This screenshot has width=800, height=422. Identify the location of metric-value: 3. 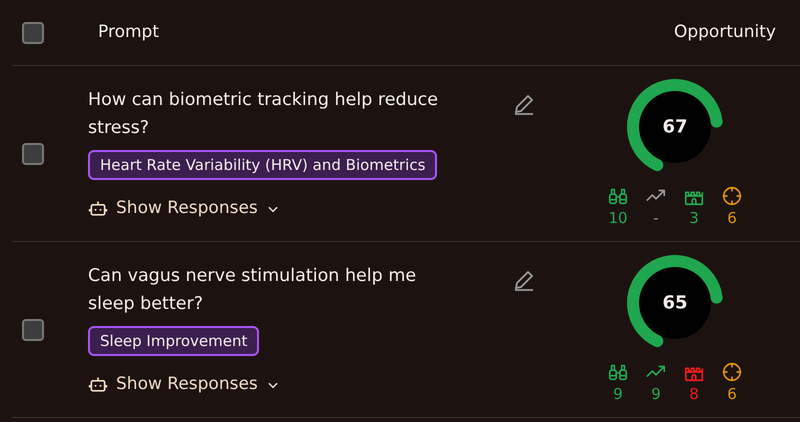
(694, 219).